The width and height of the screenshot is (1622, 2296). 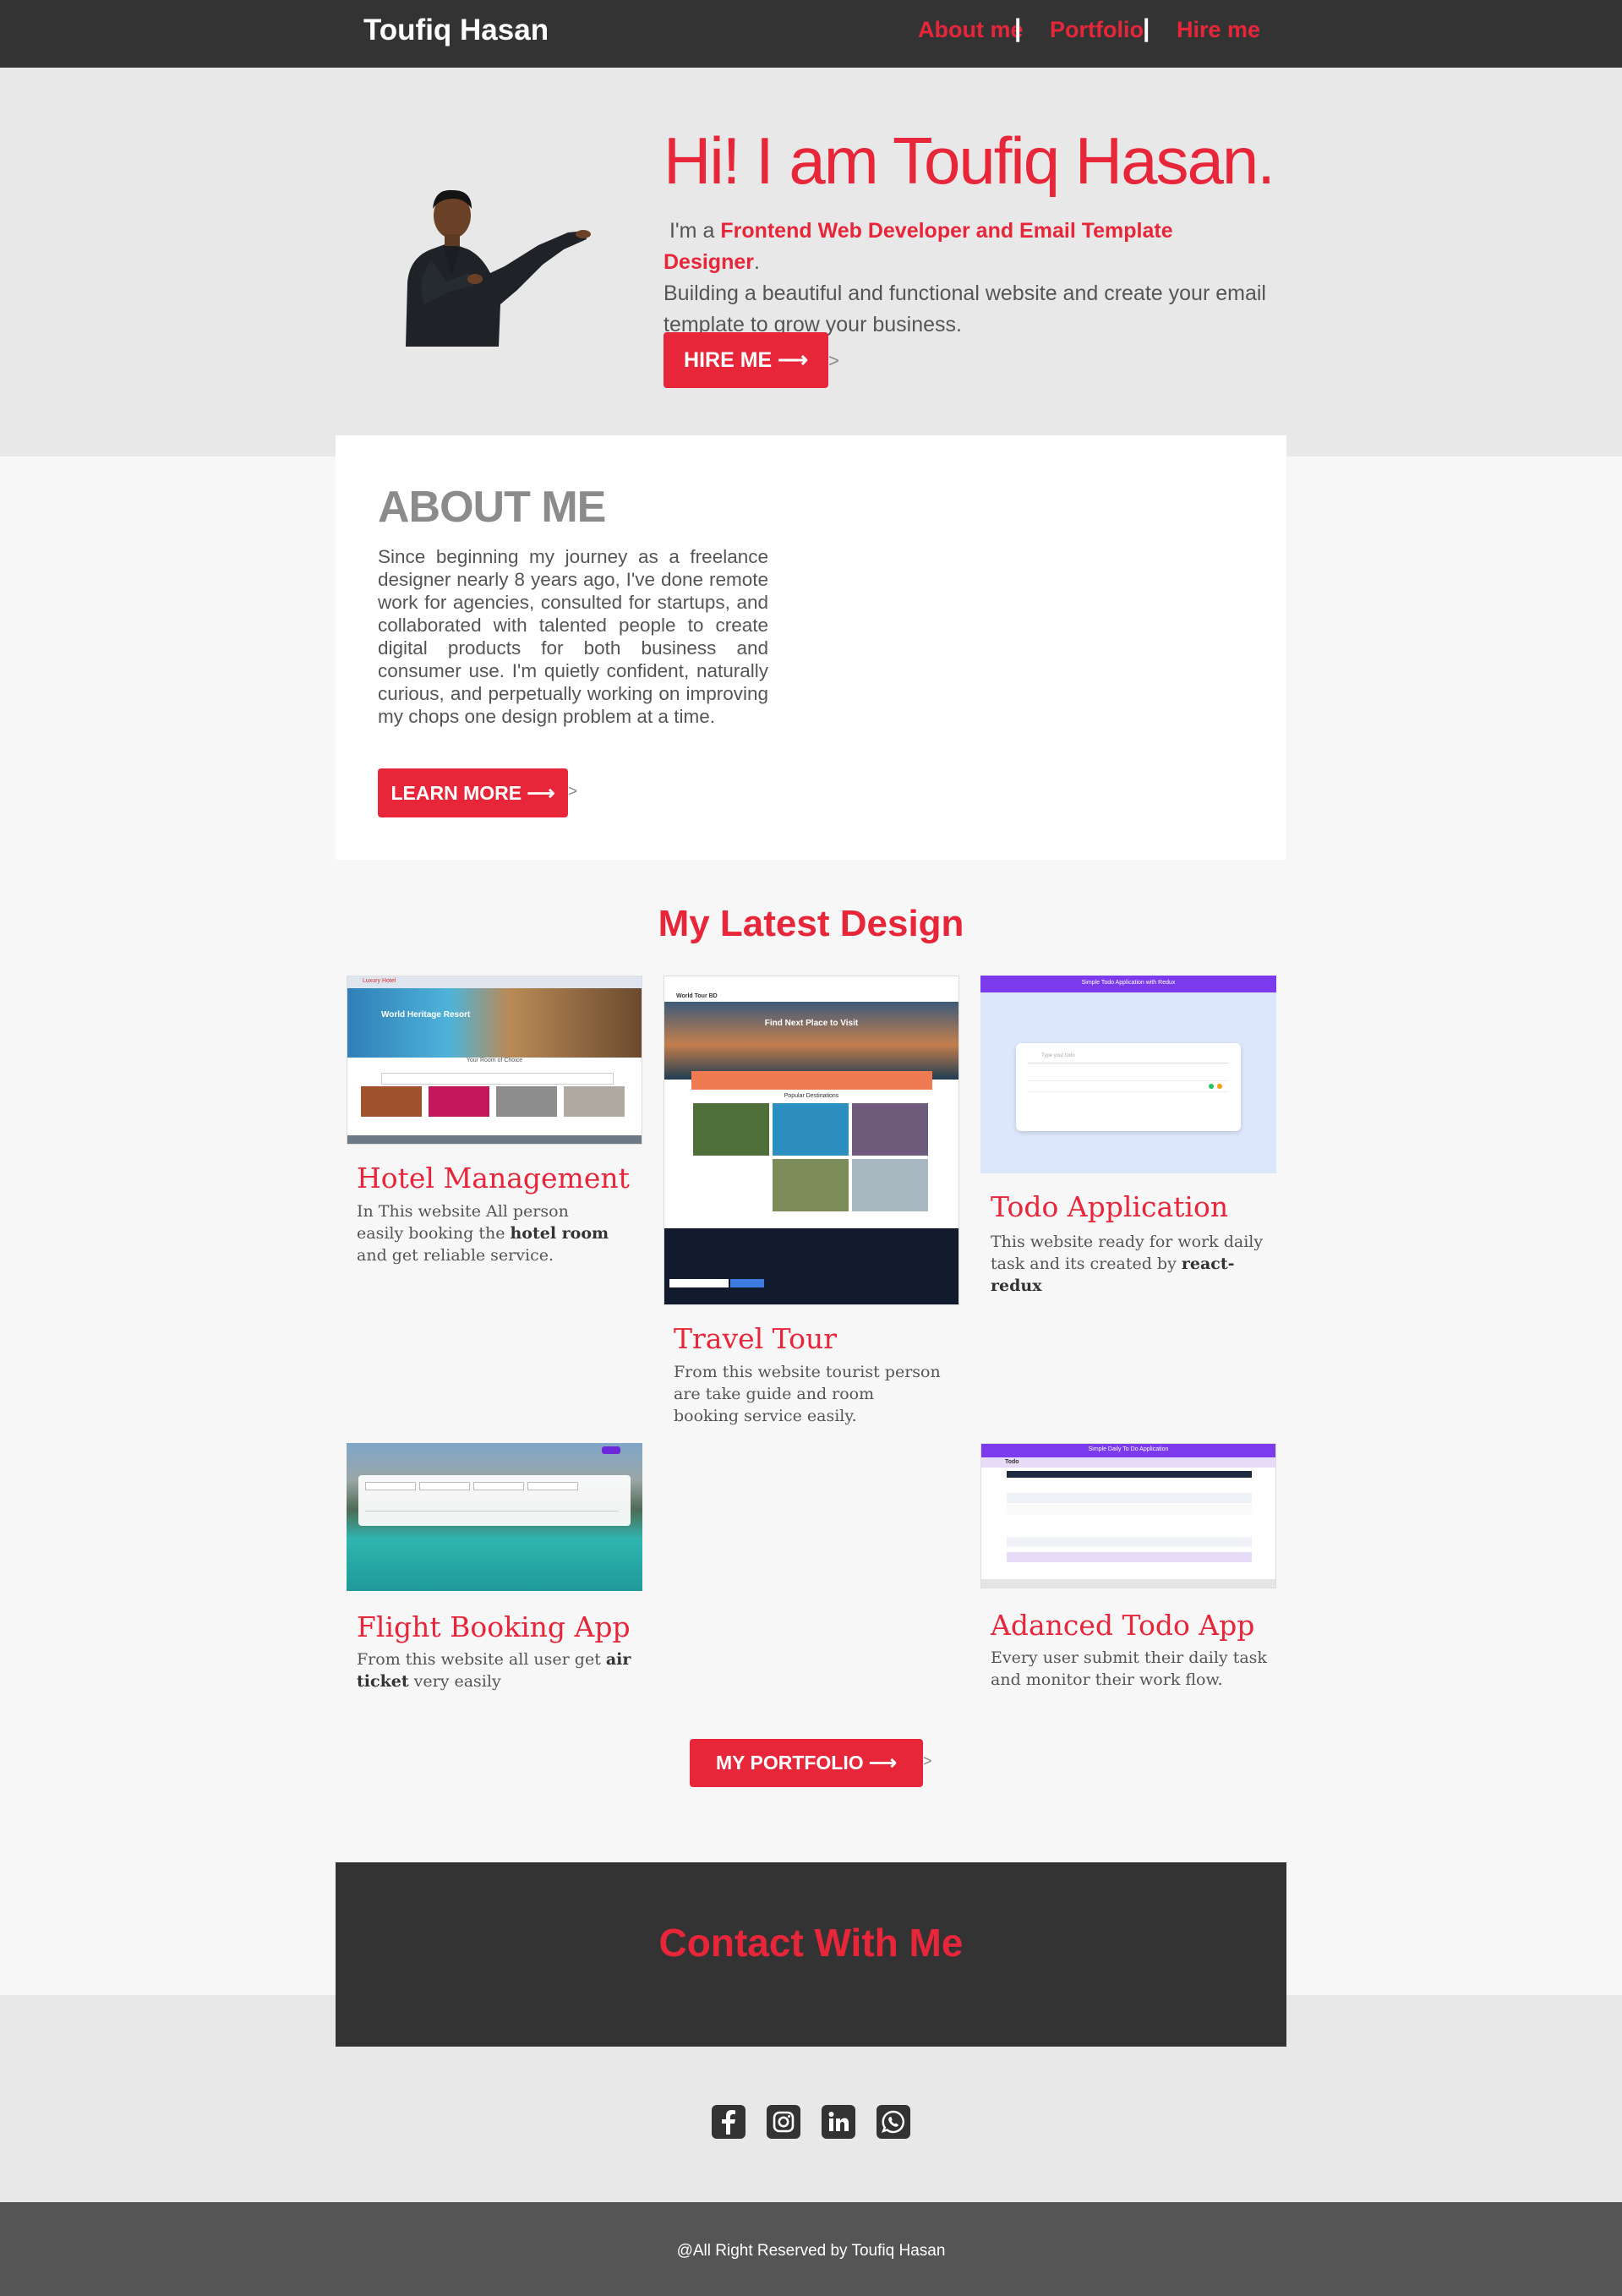 I want to click on instagram-glyph, so click(x=784, y=2122).